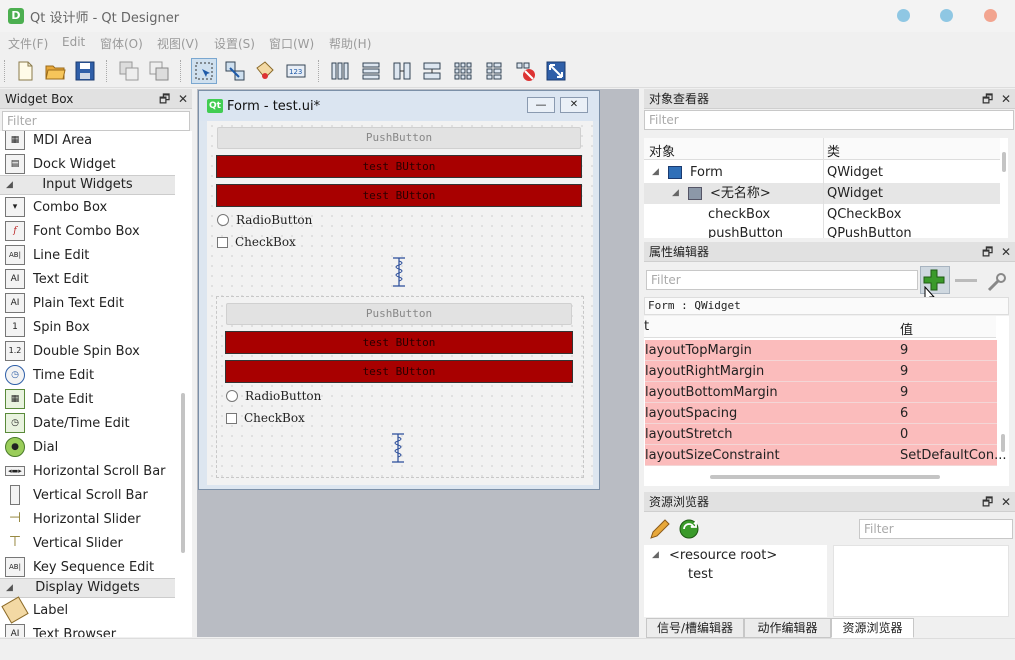  Describe the element at coordinates (25, 71) in the screenshot. I see `new-file-icon` at that location.